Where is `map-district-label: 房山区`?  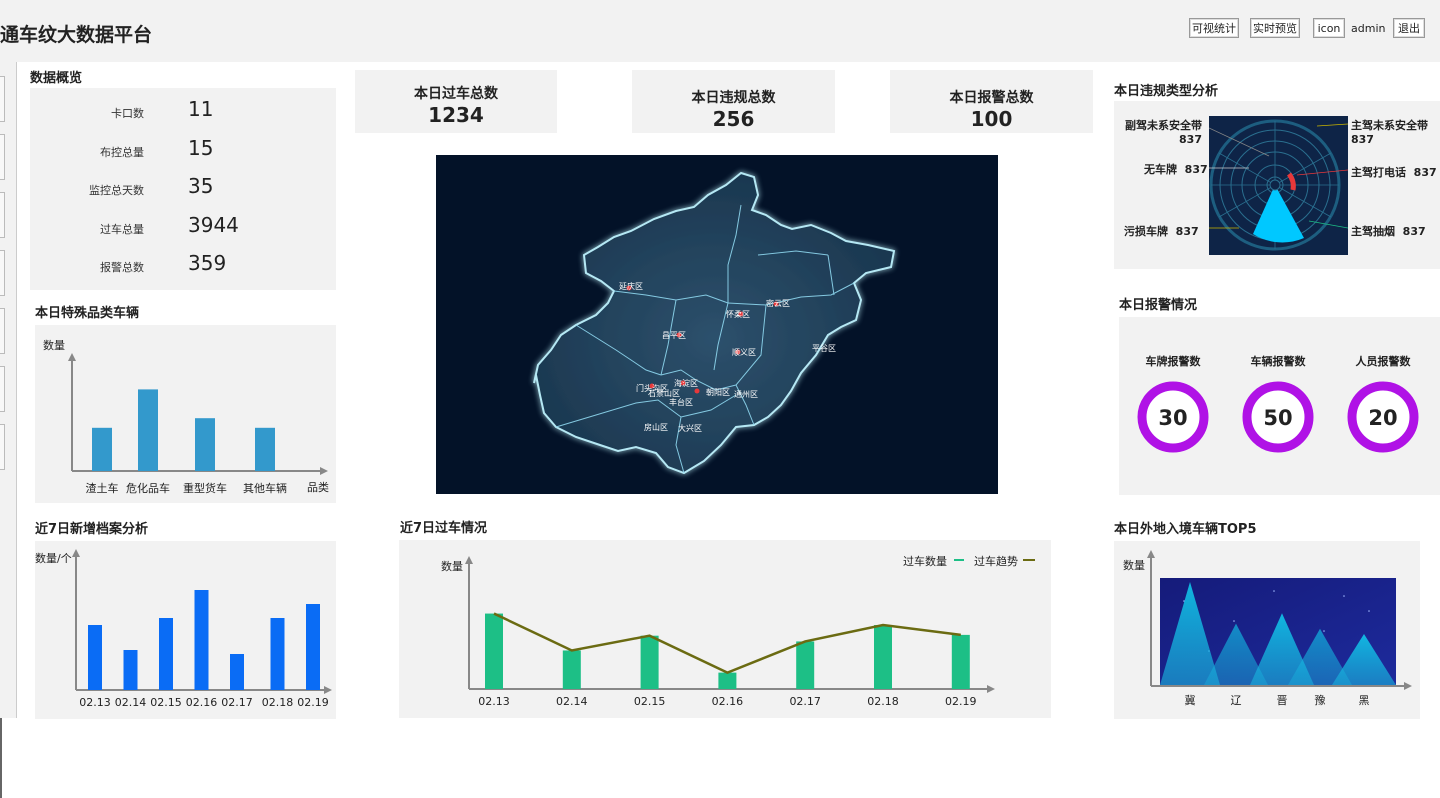
map-district-label: 房山区 is located at coordinates (656, 427).